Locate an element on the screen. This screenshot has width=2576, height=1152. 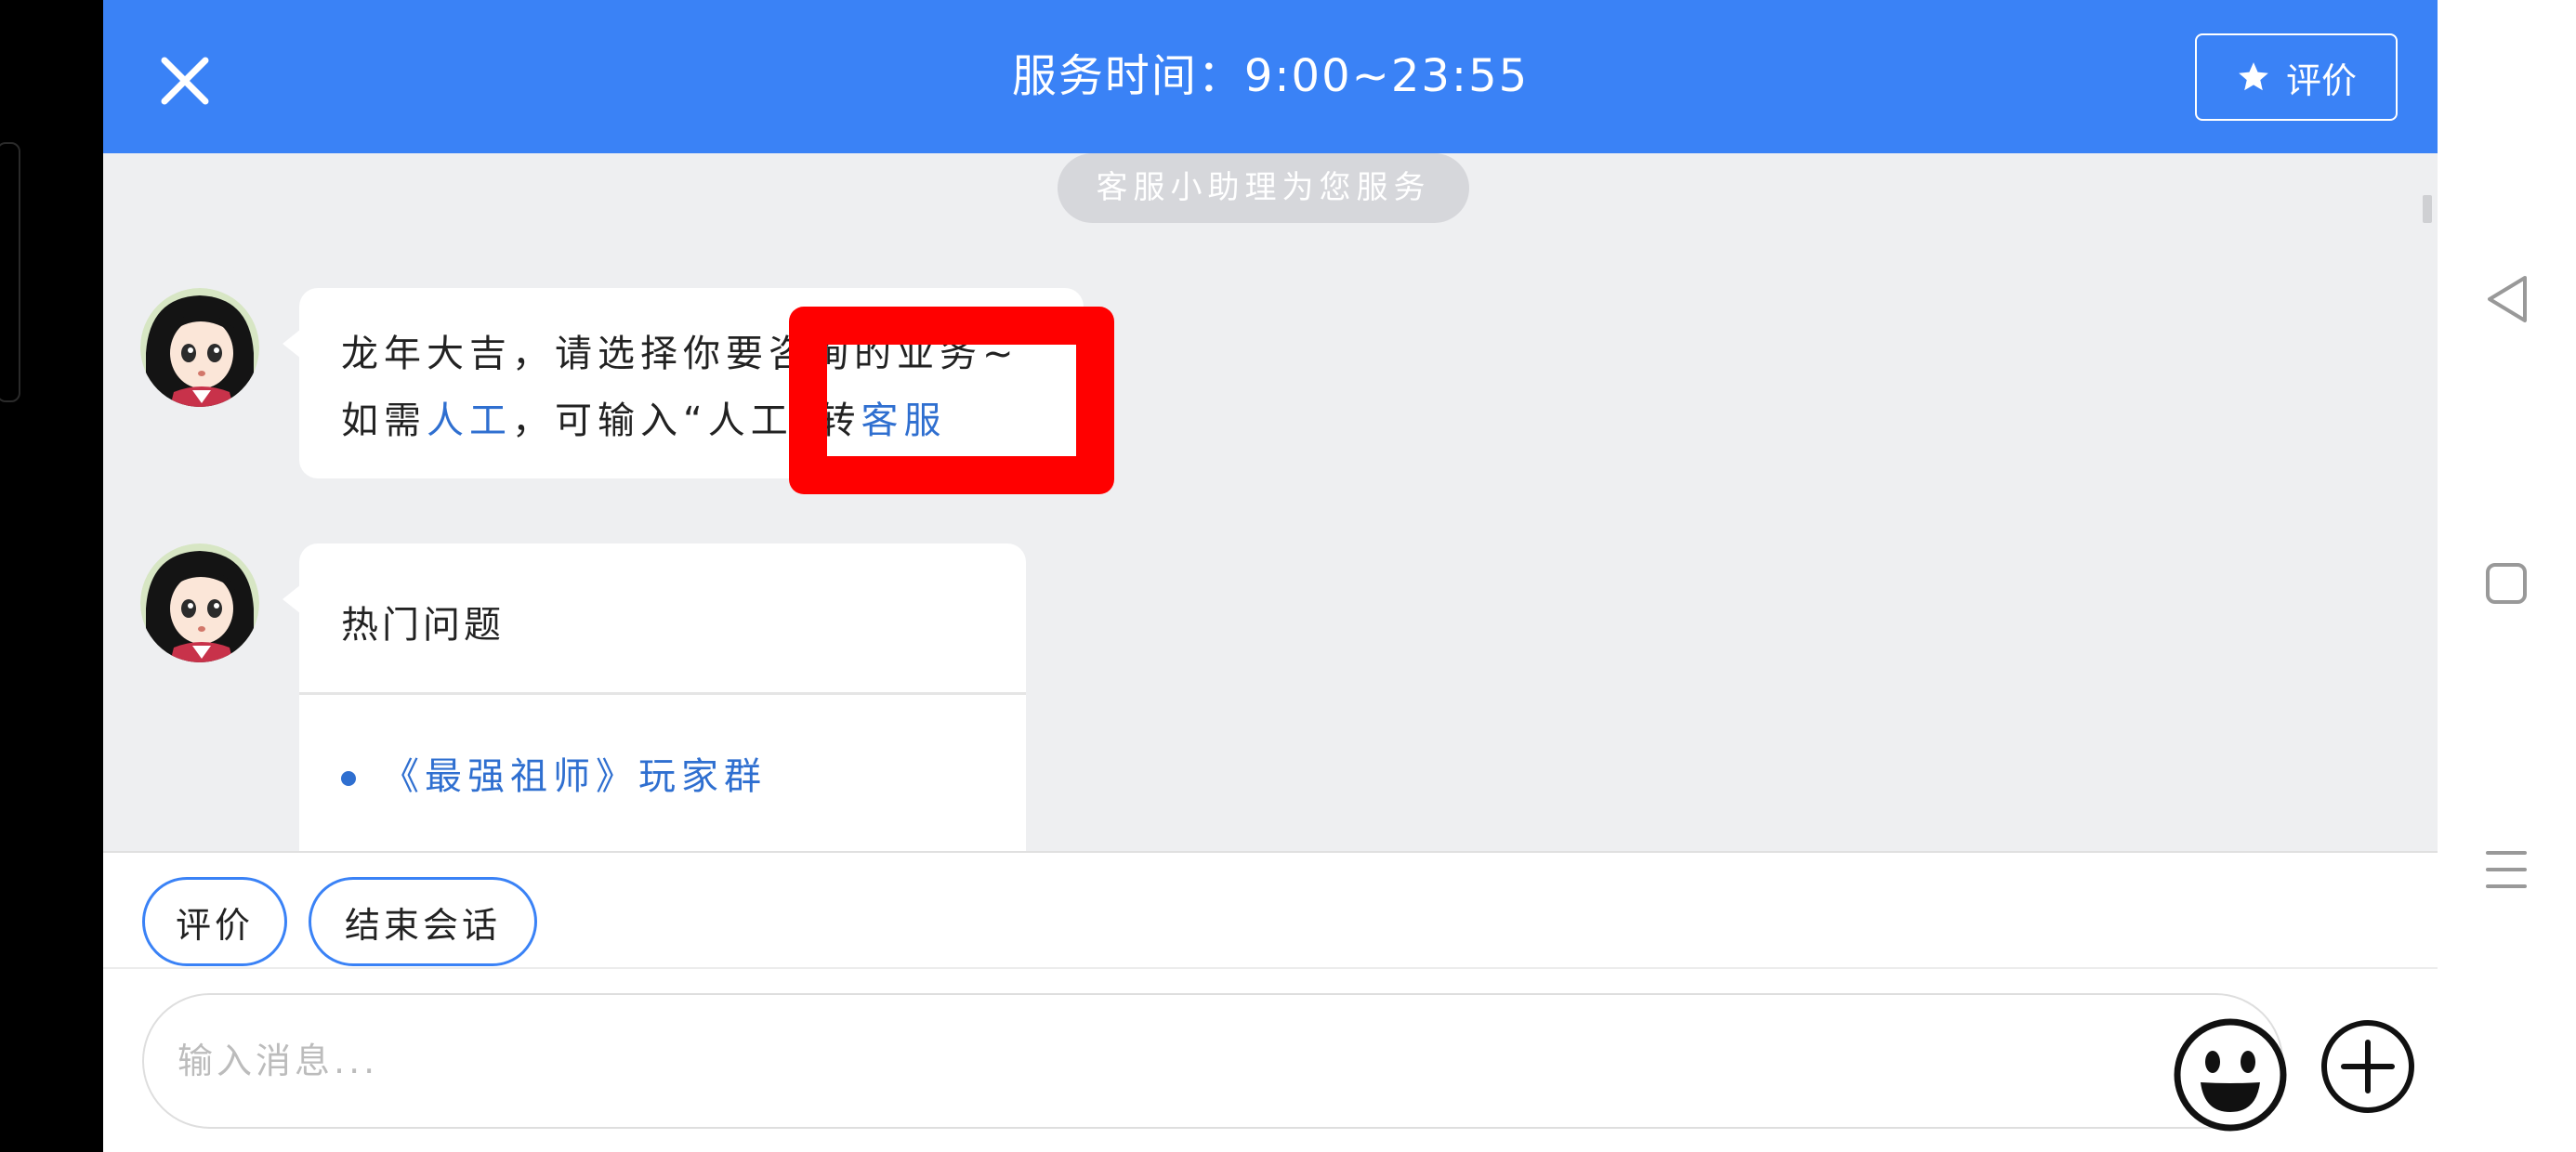
rate-button-top: 评价 is located at coordinates (2296, 77).